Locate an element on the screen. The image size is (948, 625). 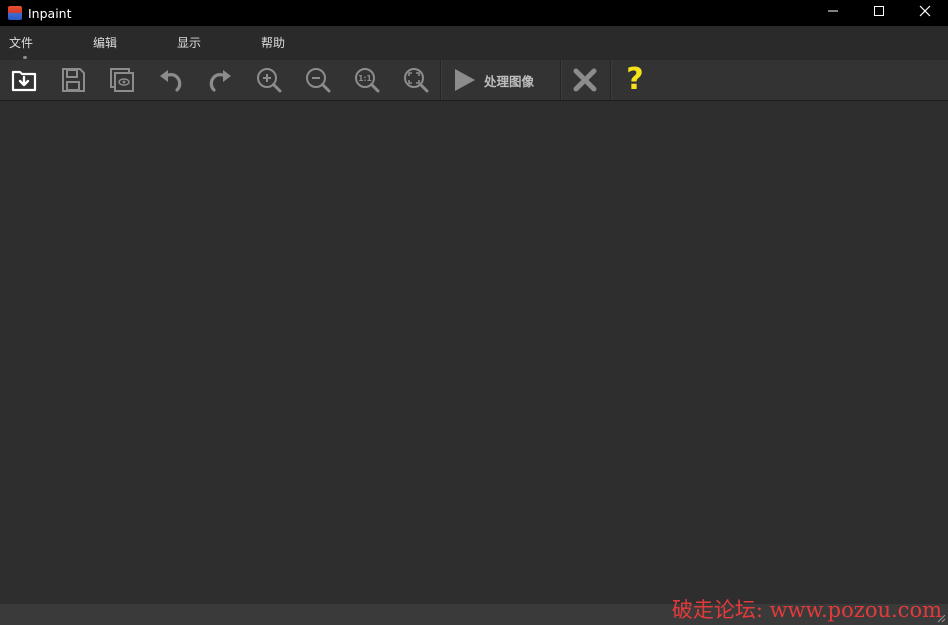
maximize-icon is located at coordinates (879, 11).